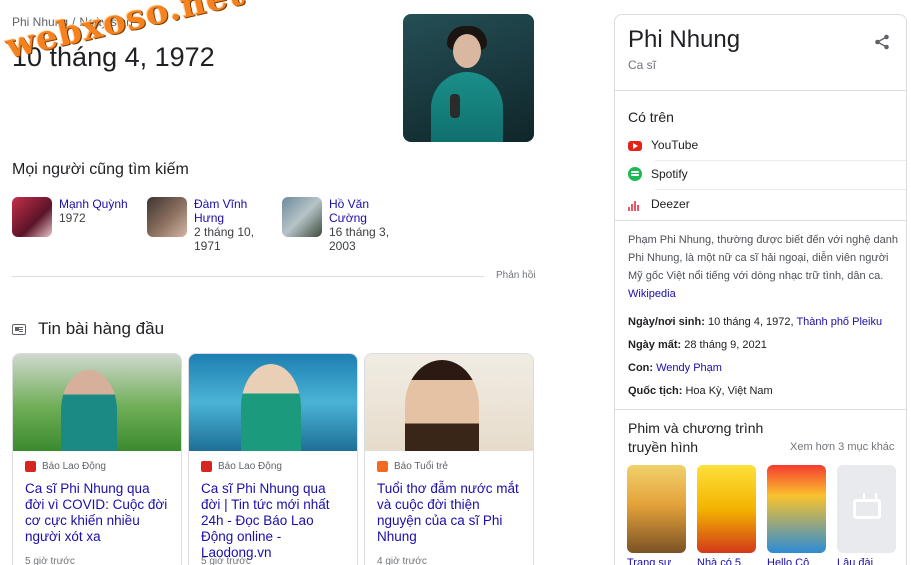 The image size is (911, 565). Describe the element at coordinates (515, 275) in the screenshot. I see `feedback-link: Phản hồi` at that location.